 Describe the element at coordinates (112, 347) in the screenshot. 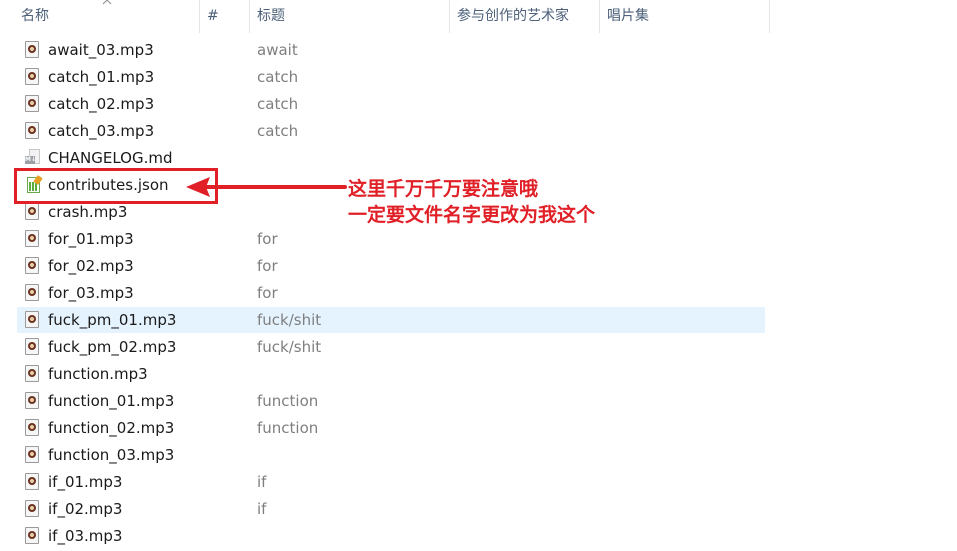

I see `file-name: fuck_pm_02.mp3` at that location.